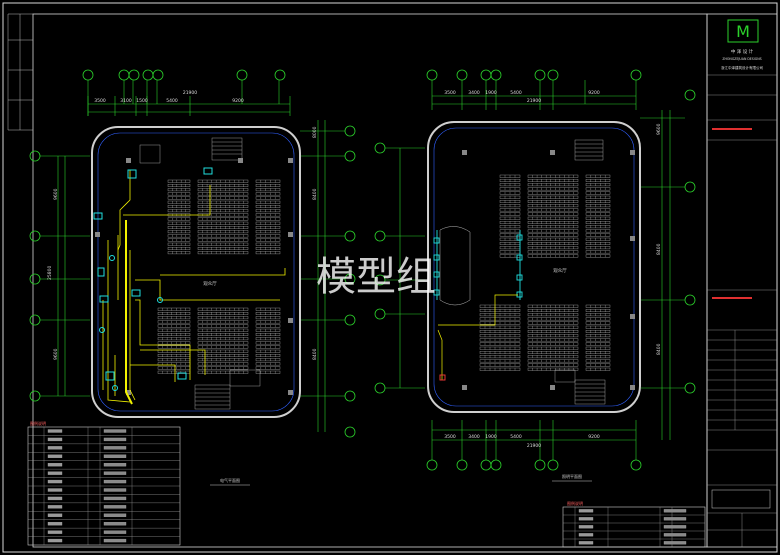  Describe the element at coordinates (594, 93) in the screenshot. I see `right-dim-5: 9200` at that location.